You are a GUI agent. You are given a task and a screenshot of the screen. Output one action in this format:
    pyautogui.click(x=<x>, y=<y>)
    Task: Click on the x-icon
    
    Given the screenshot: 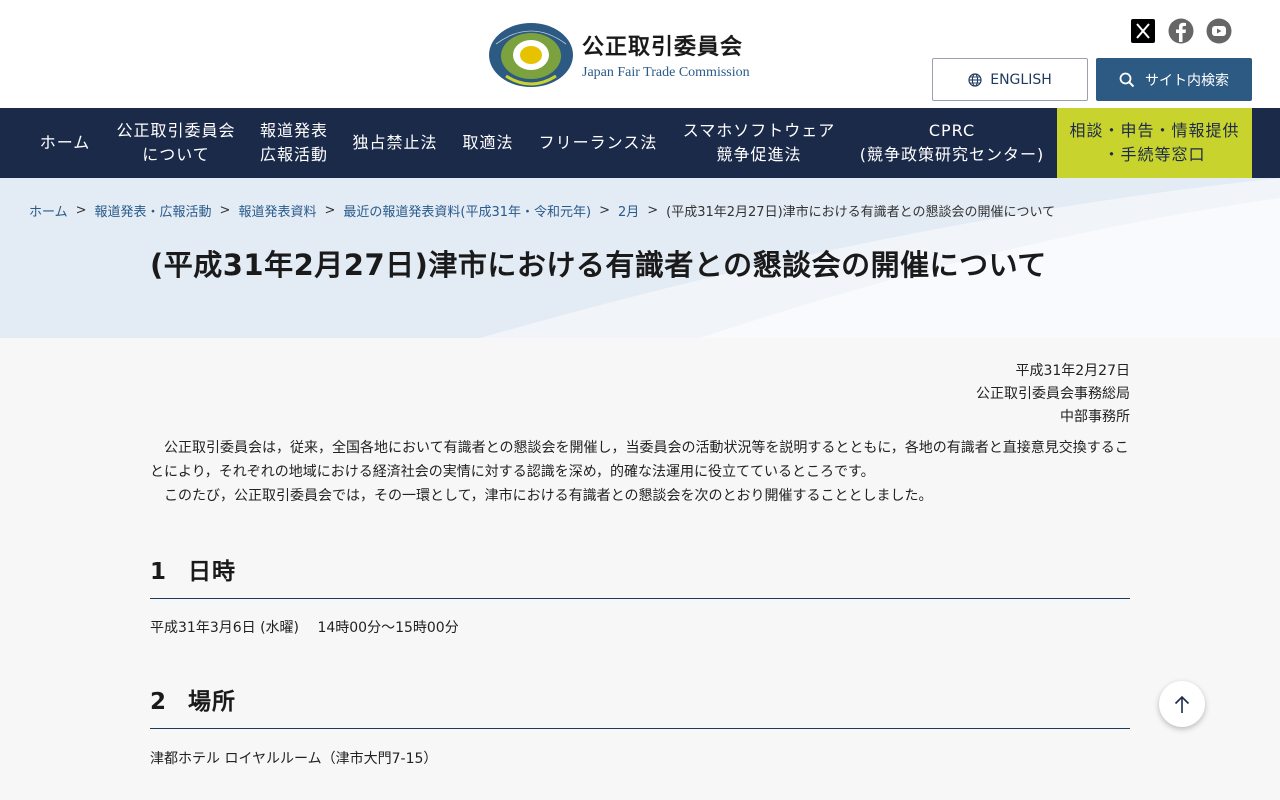 What is the action you would take?
    pyautogui.click(x=1143, y=31)
    